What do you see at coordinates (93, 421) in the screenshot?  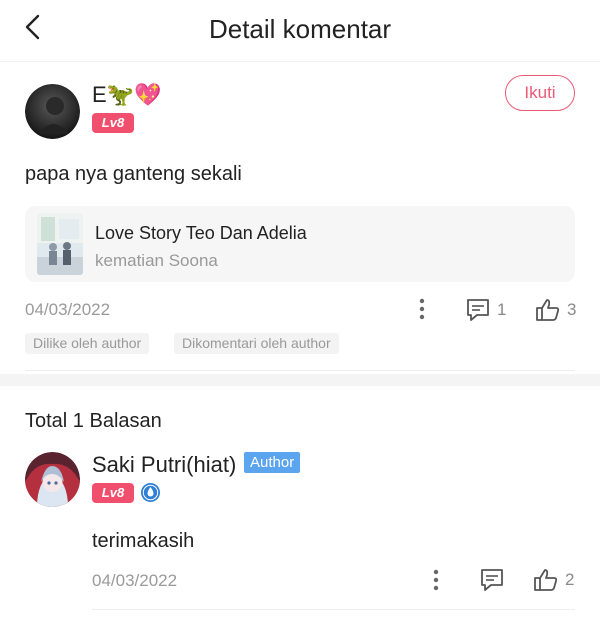 I see `replies-total: Total 1 Balasan` at bounding box center [93, 421].